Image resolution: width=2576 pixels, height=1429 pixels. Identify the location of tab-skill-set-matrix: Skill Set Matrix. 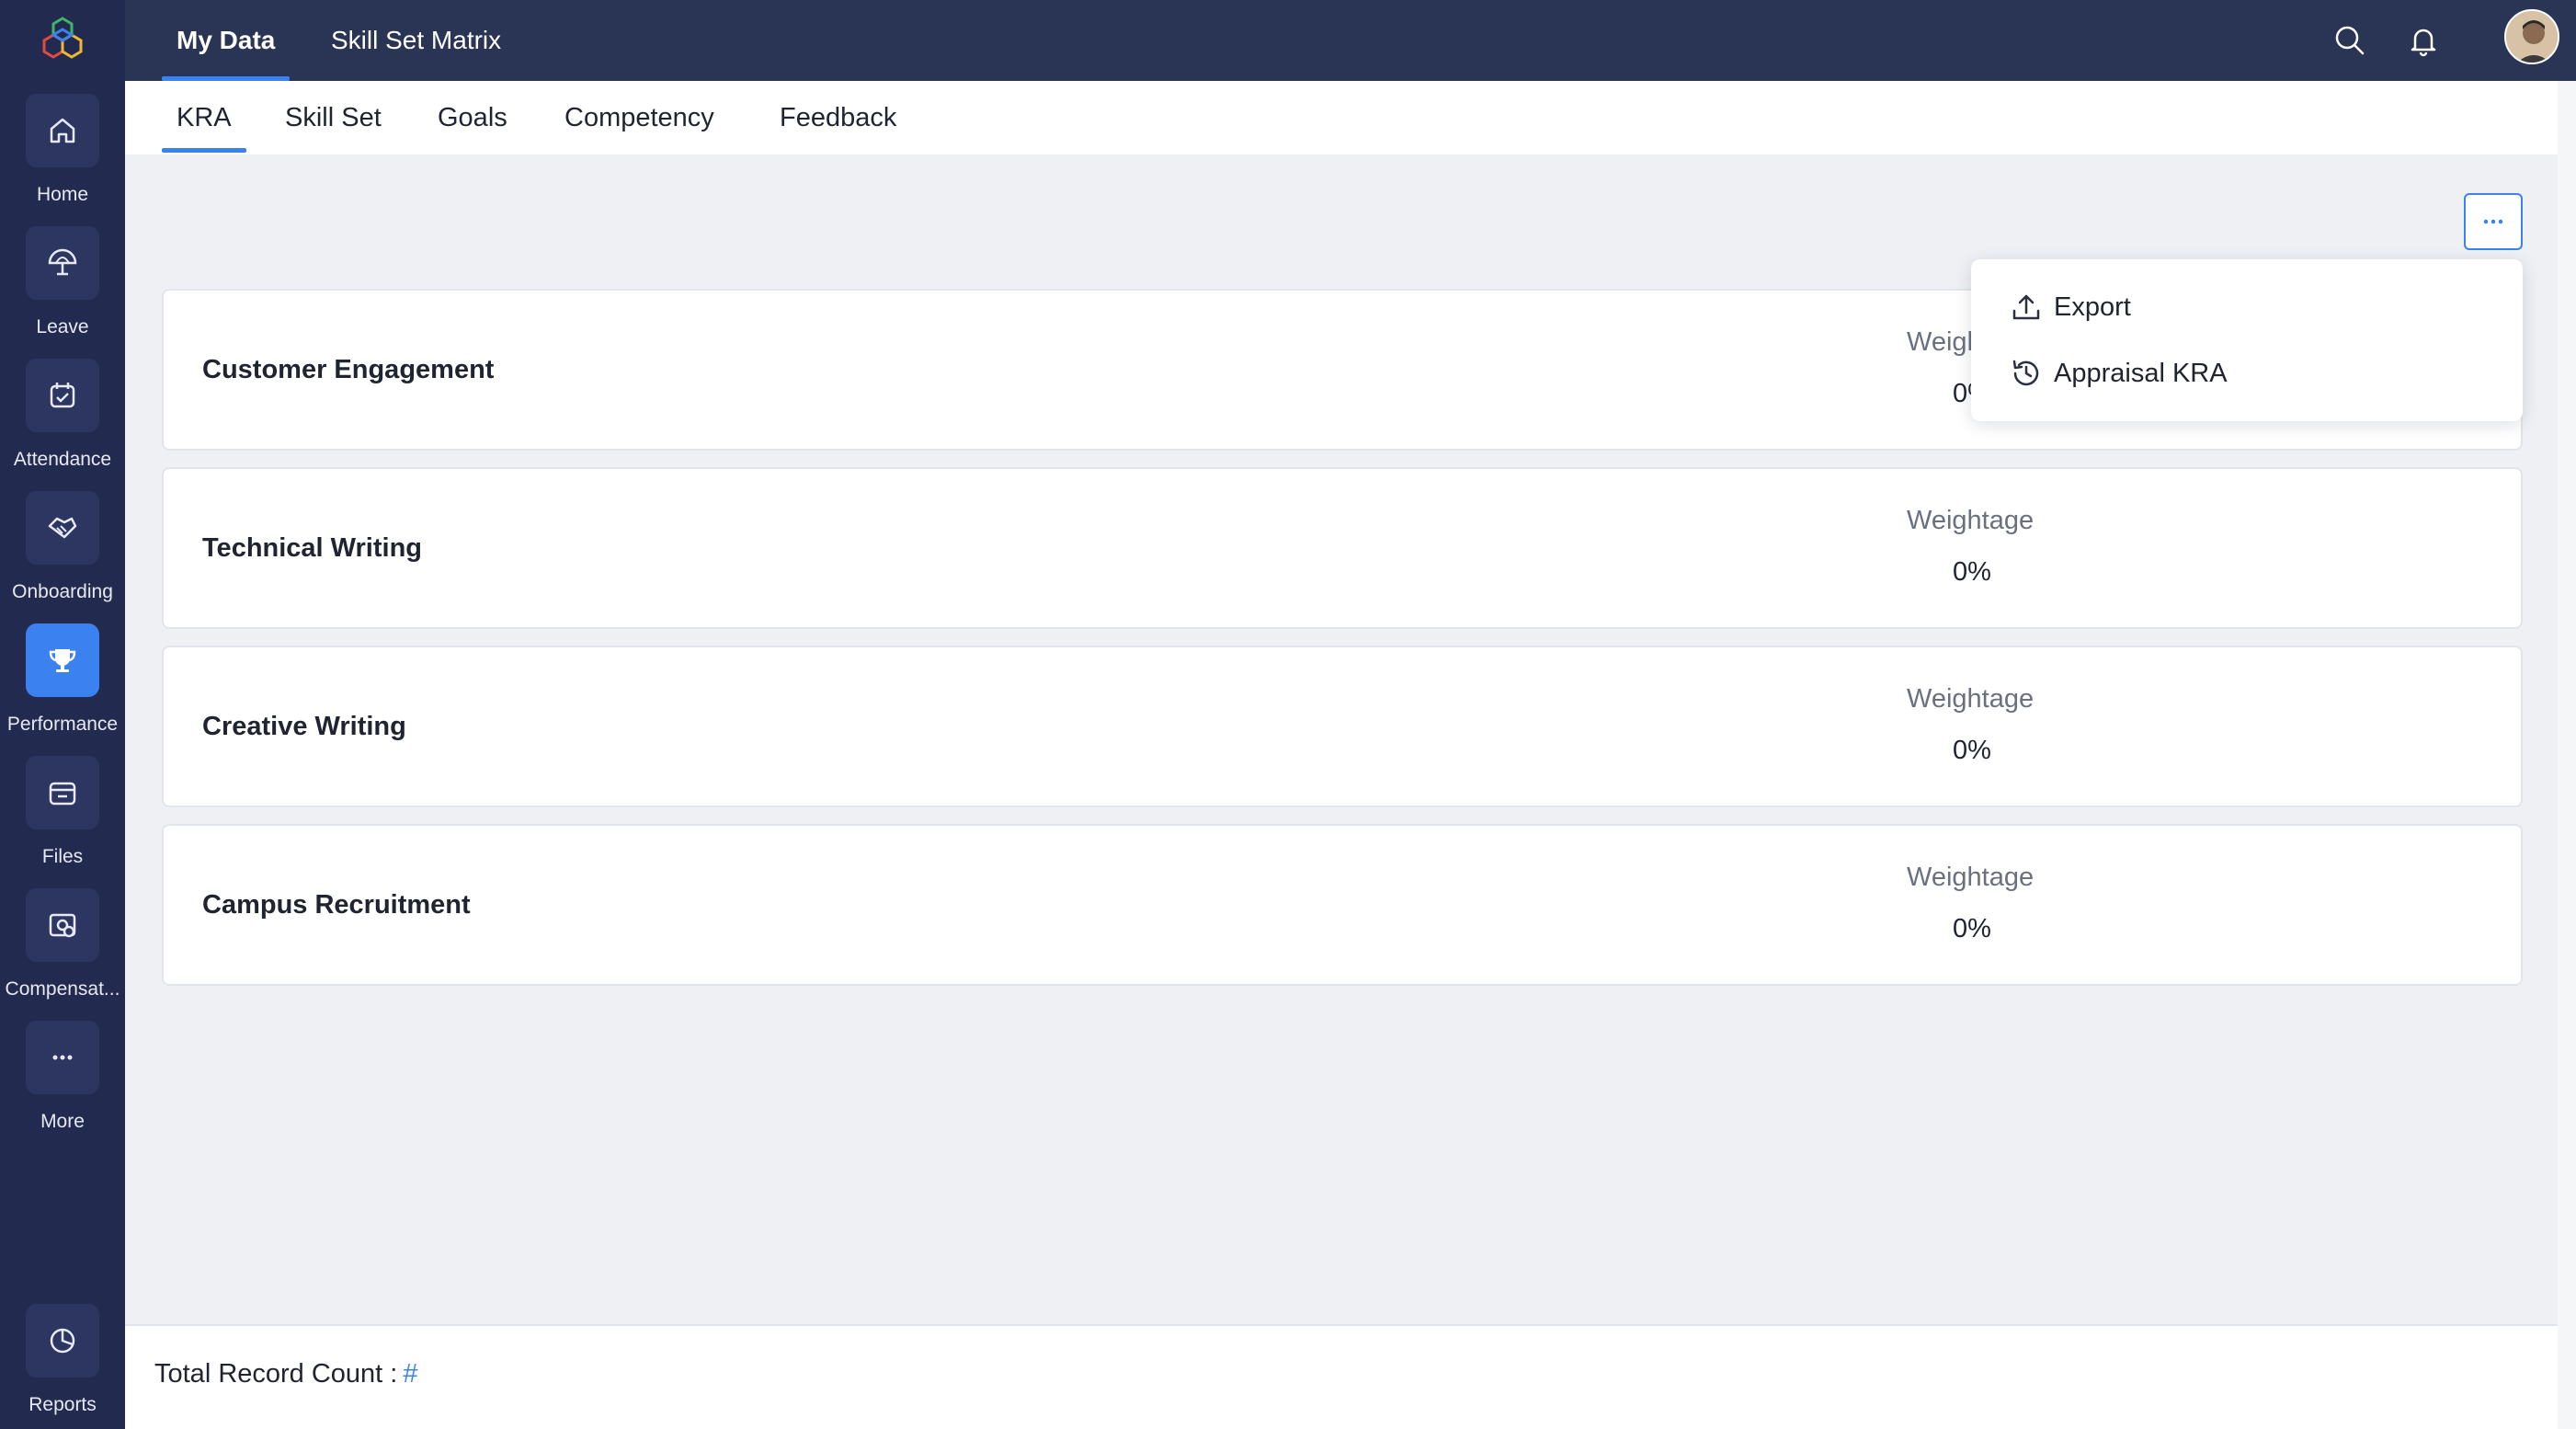
(416, 40).